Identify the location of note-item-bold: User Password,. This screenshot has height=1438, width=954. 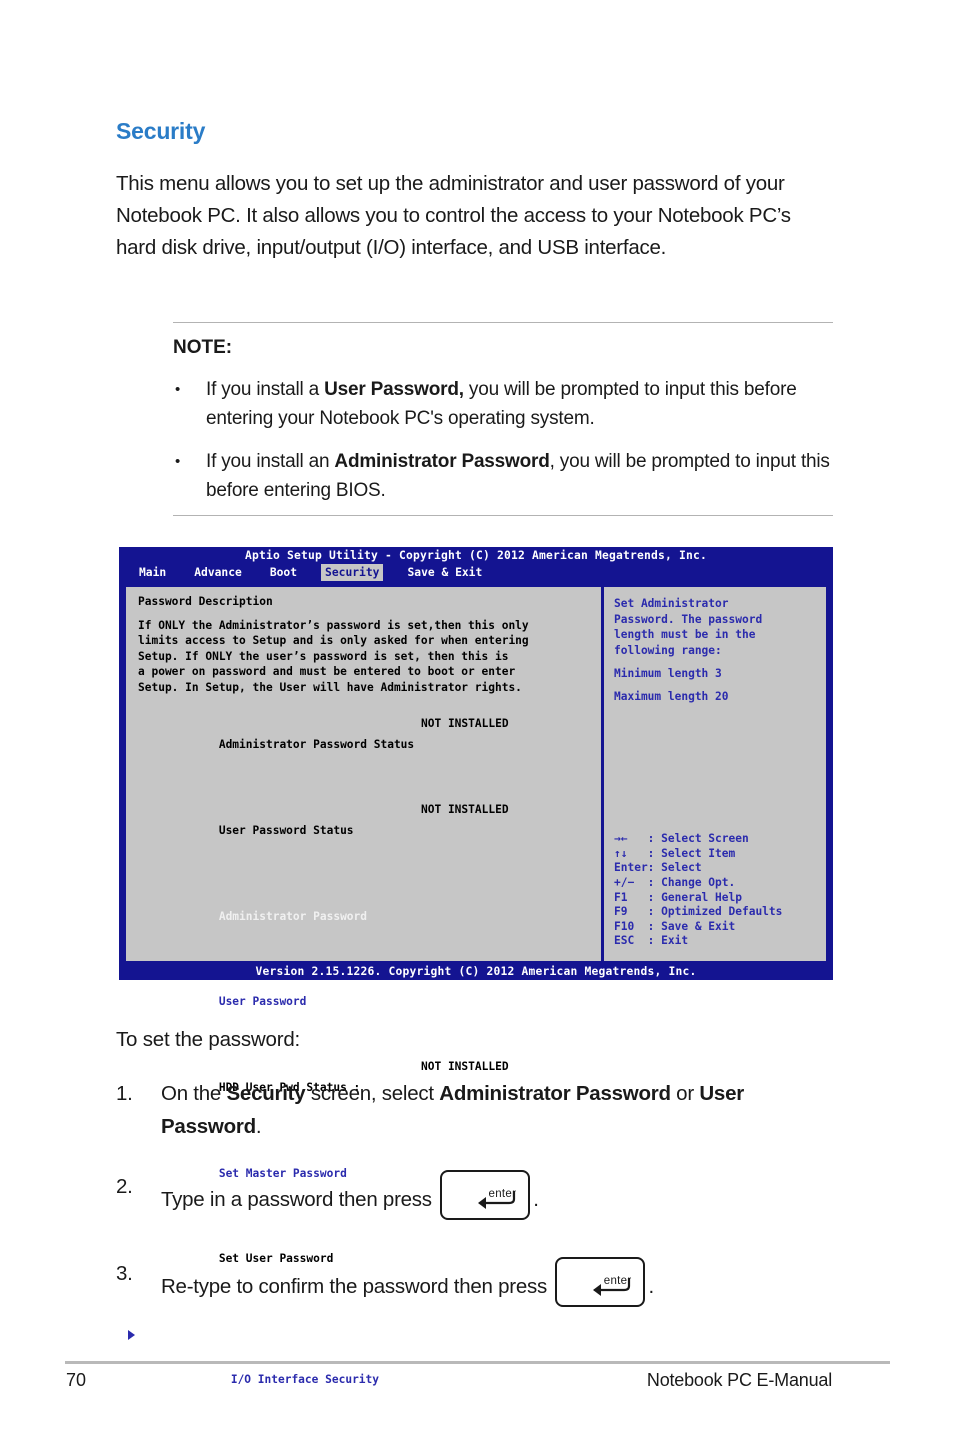
(394, 389).